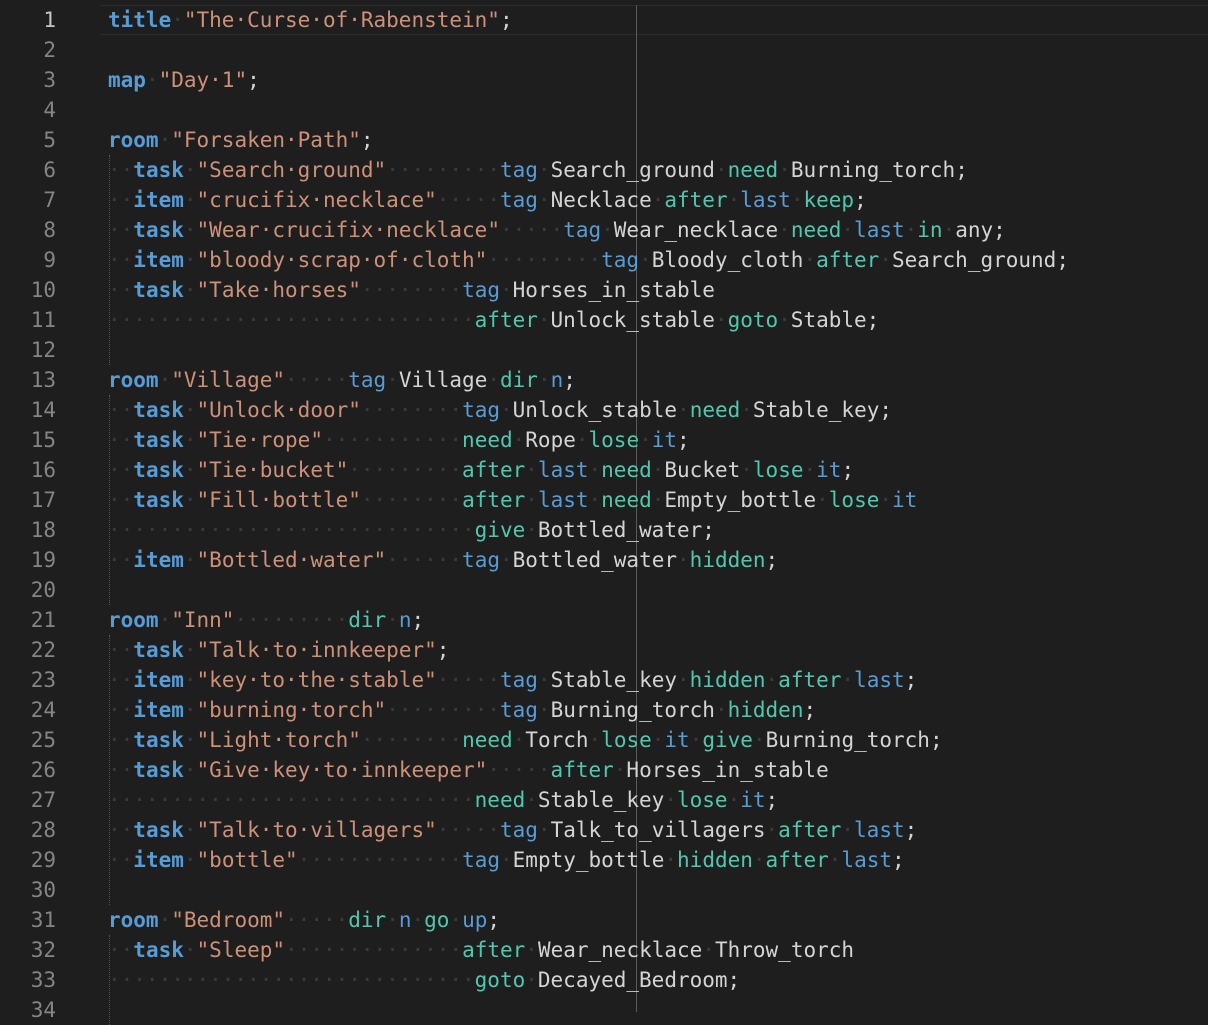 Image resolution: width=1208 pixels, height=1025 pixels. What do you see at coordinates (43, 890) in the screenshot?
I see `line-number: 30` at bounding box center [43, 890].